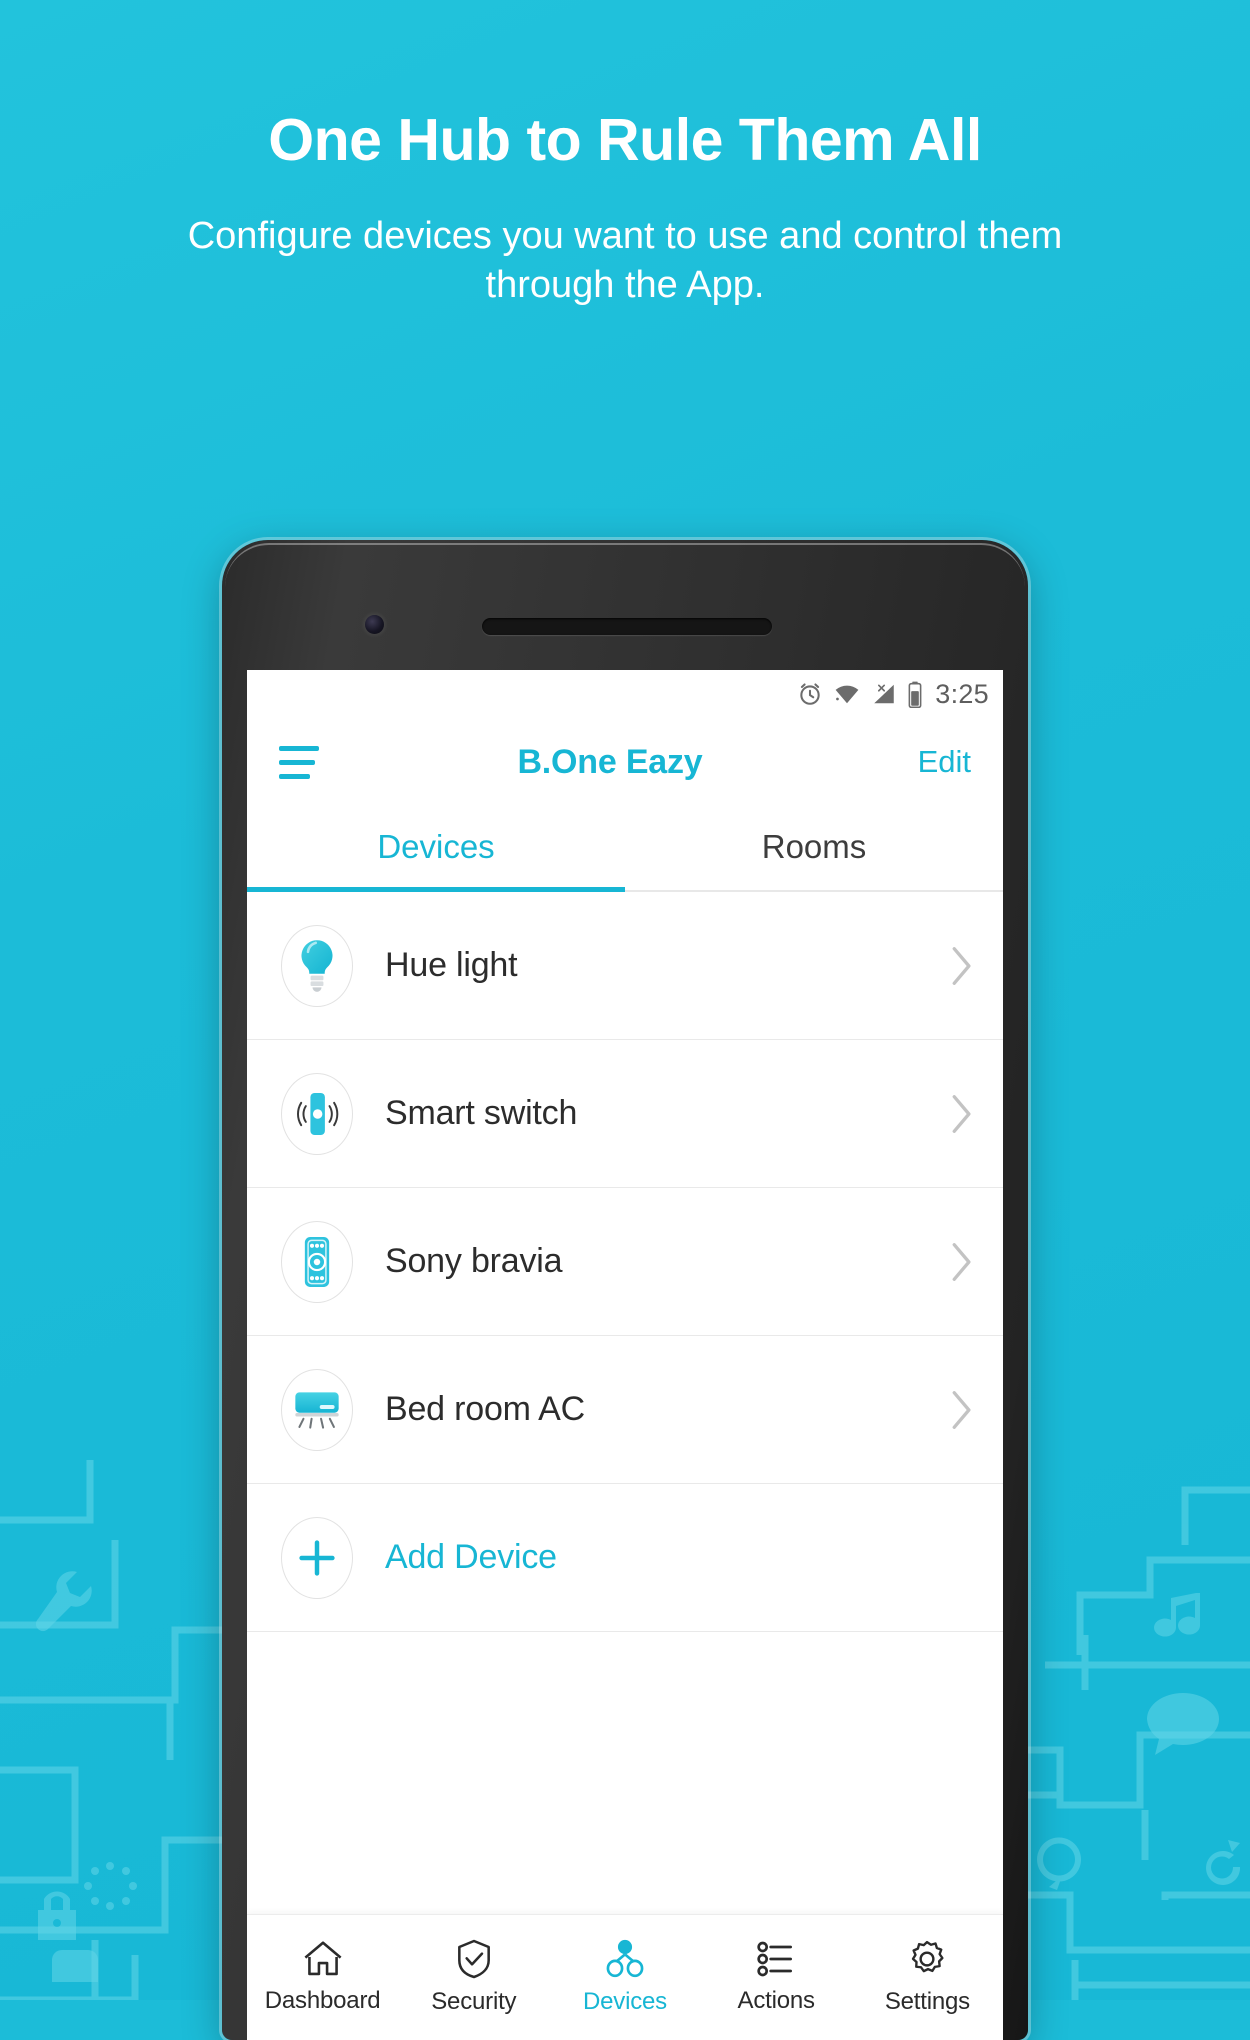  Describe the element at coordinates (474, 1261) in the screenshot. I see `device-label: Sony bravia` at that location.